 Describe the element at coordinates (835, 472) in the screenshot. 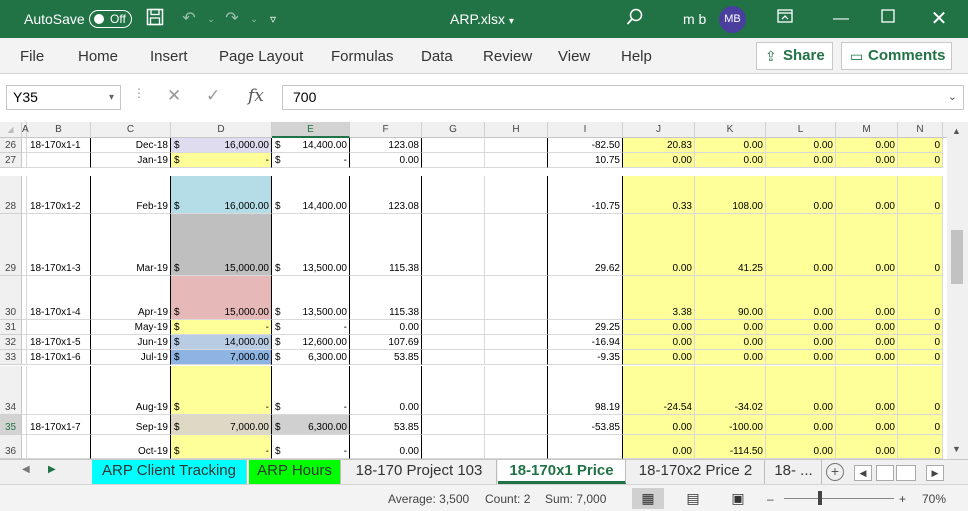

I see `add-sheet-icon: +` at that location.